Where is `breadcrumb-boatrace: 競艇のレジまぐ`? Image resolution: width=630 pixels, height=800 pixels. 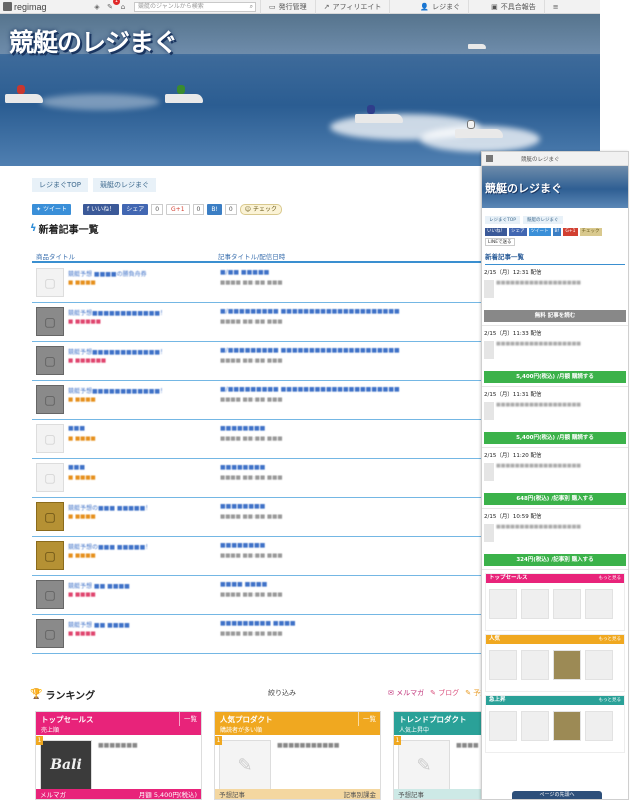
breadcrumb-boatrace: 競艇のレジまぐ is located at coordinates (125, 185).